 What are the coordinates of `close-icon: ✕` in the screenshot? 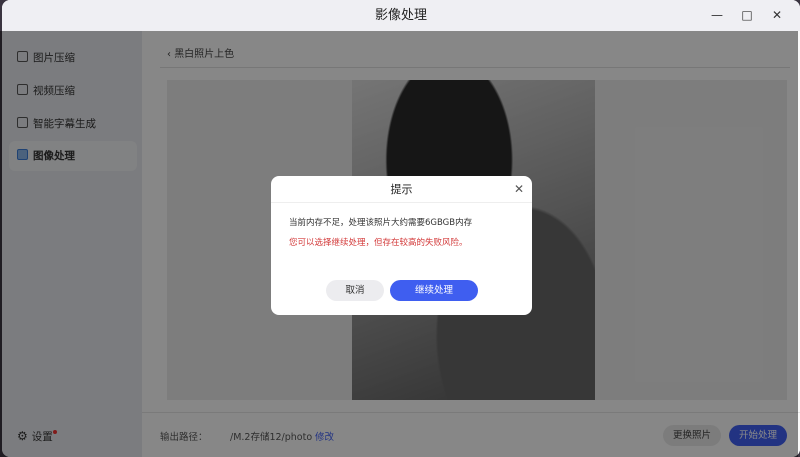 It's located at (519, 189).